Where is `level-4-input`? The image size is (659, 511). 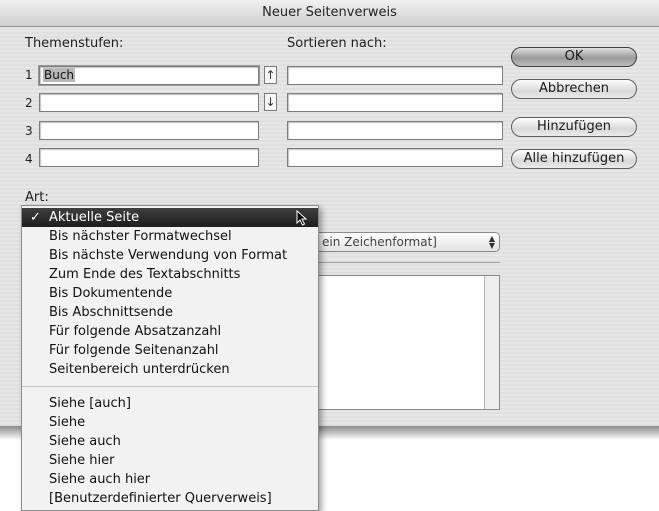
level-4-input is located at coordinates (149, 157).